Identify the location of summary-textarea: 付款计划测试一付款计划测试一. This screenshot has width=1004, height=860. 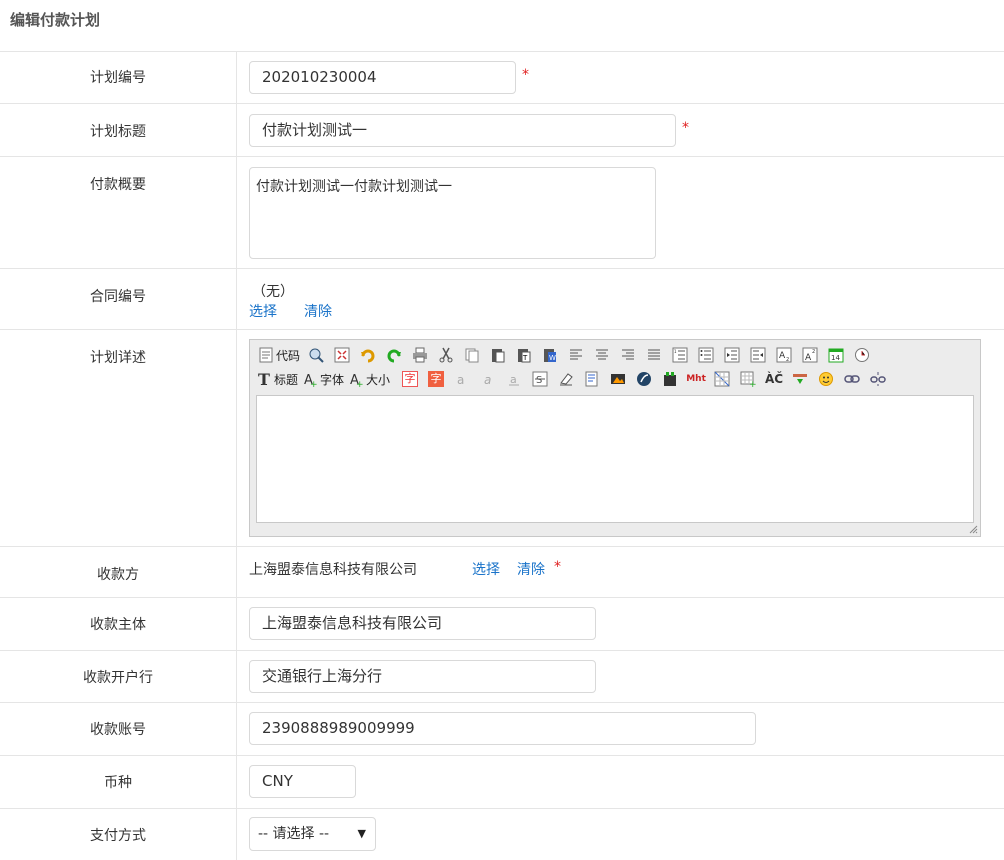
(452, 213).